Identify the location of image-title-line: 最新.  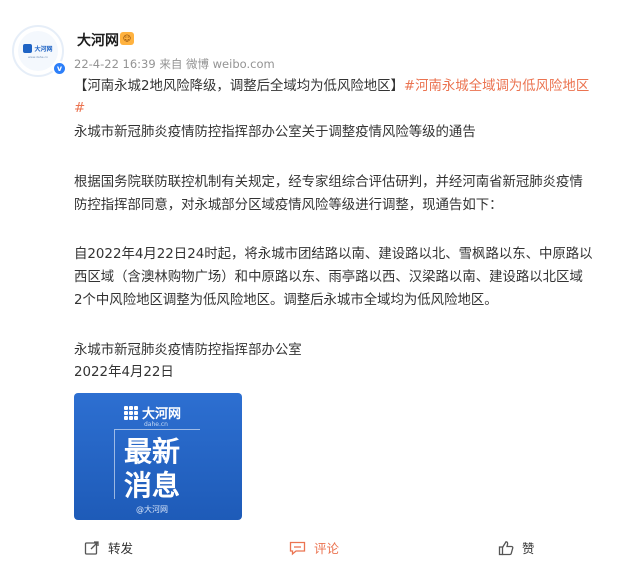
(152, 451).